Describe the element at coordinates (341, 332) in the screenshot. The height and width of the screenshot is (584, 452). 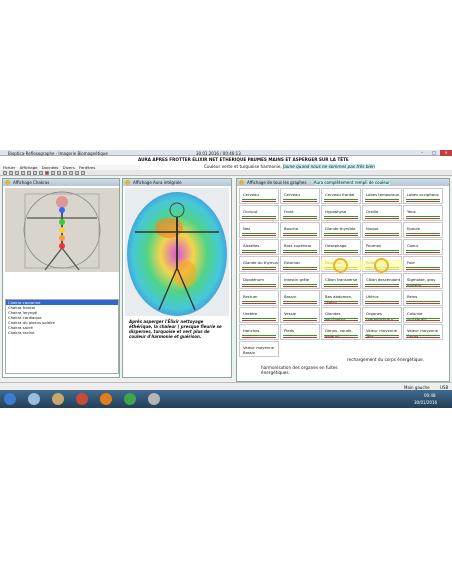
I see `organ-graph-cell: Genou, coude, poignet` at that location.